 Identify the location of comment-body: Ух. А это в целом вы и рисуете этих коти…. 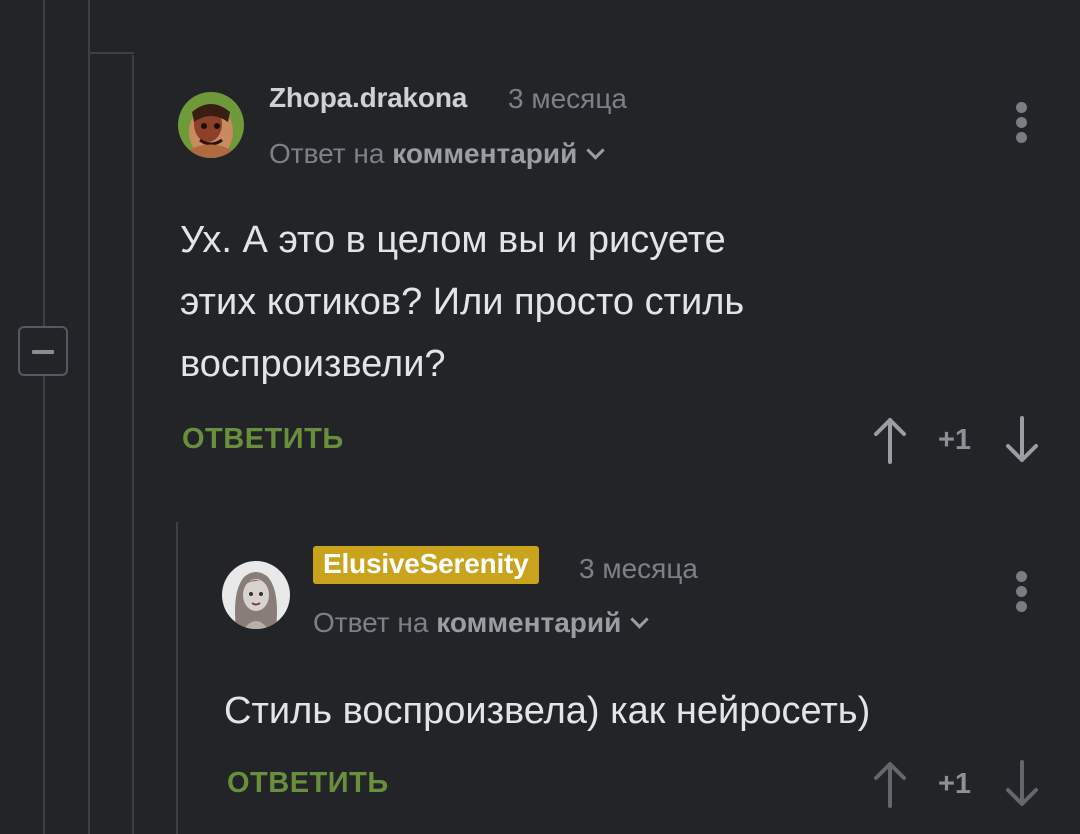
(462, 302).